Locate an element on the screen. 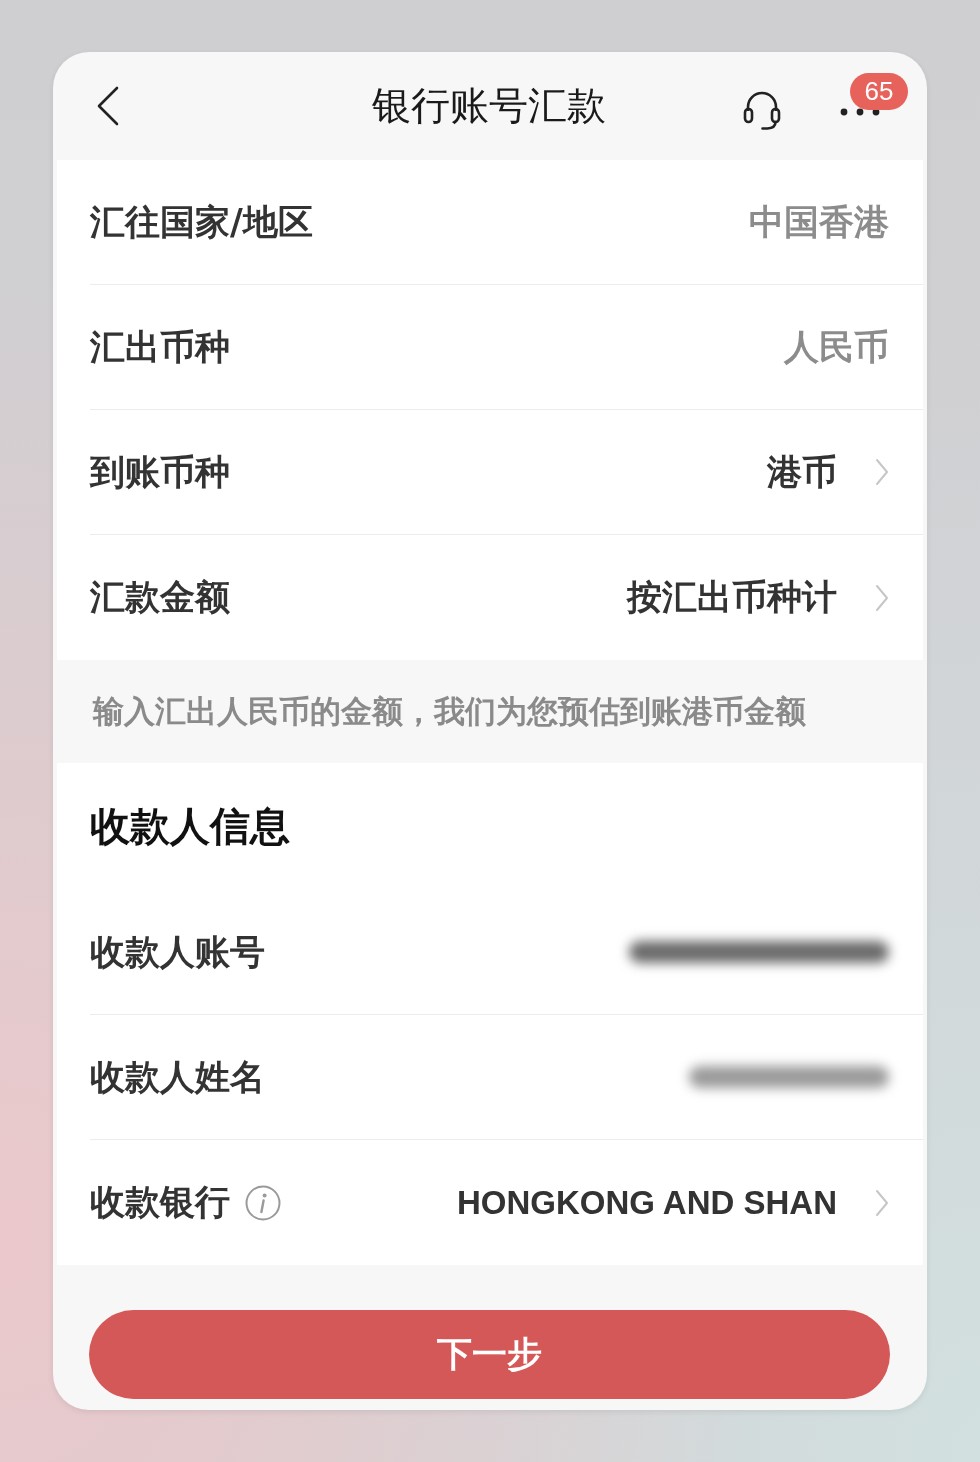 This screenshot has height=1462, width=980. page-title: 银行账号汇款 is located at coordinates (488, 106).